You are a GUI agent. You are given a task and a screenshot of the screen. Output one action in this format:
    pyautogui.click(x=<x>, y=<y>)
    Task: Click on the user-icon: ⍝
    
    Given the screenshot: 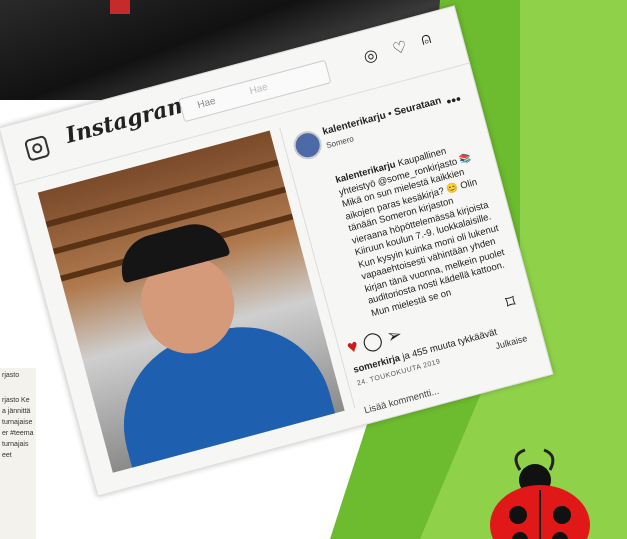 What is the action you would take?
    pyautogui.click(x=426, y=40)
    